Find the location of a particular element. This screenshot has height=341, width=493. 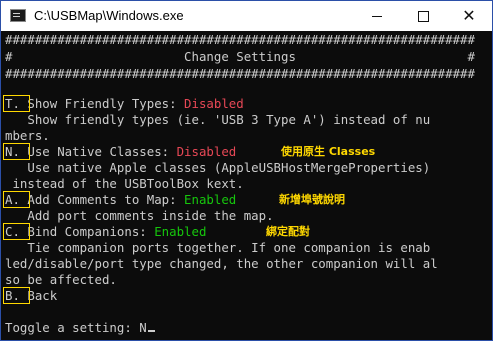

text-cursor is located at coordinates (151, 331).